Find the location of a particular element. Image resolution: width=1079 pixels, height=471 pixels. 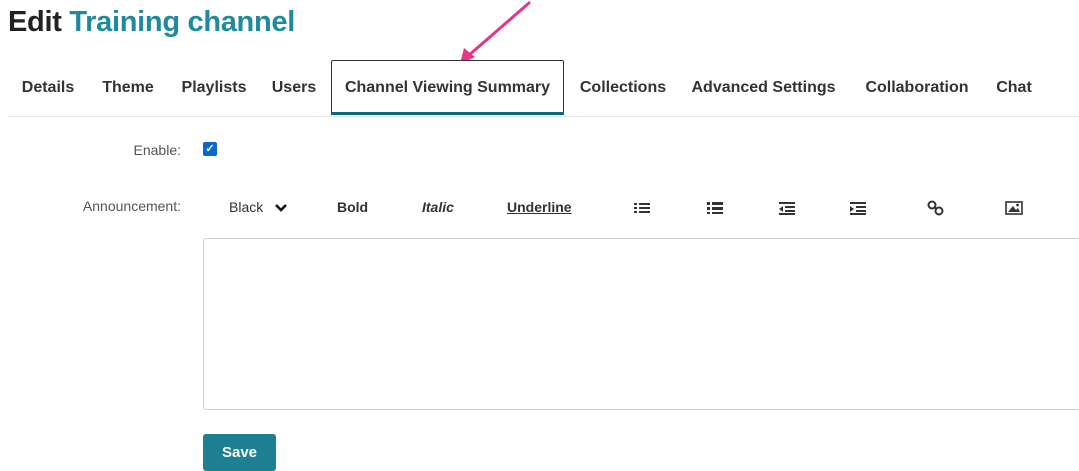

ordered-list-icon is located at coordinates (715, 207).